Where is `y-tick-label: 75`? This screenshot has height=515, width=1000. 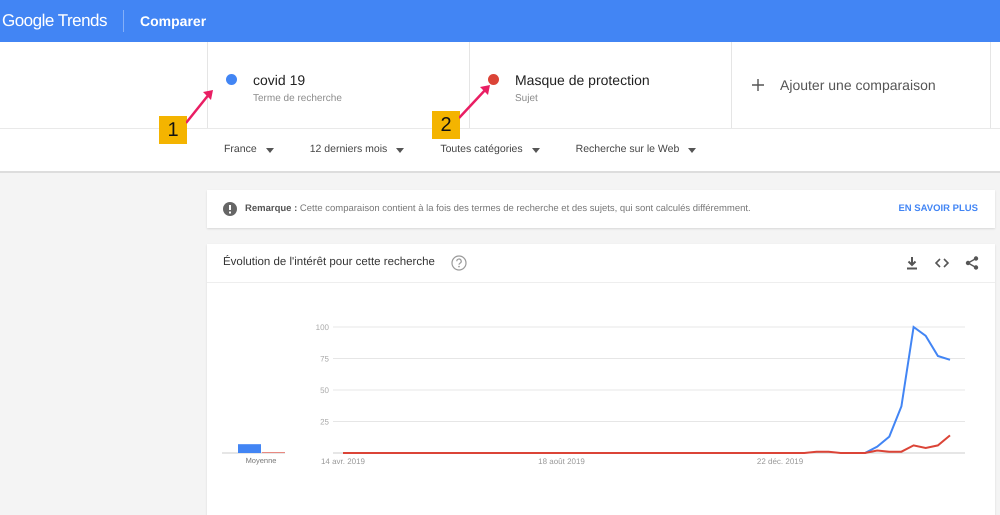 y-tick-label: 75 is located at coordinates (324, 359).